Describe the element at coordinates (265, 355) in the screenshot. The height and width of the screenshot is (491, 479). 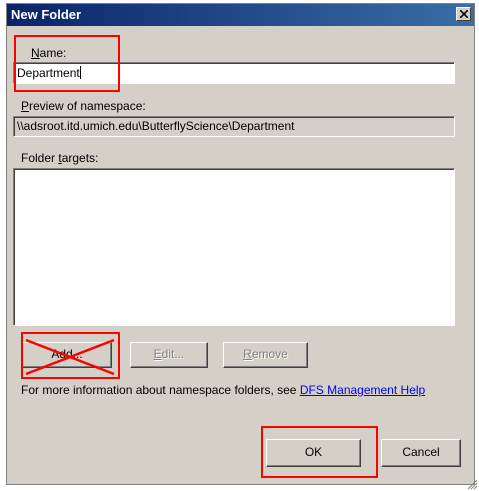
I see `remove-button: Remove` at that location.